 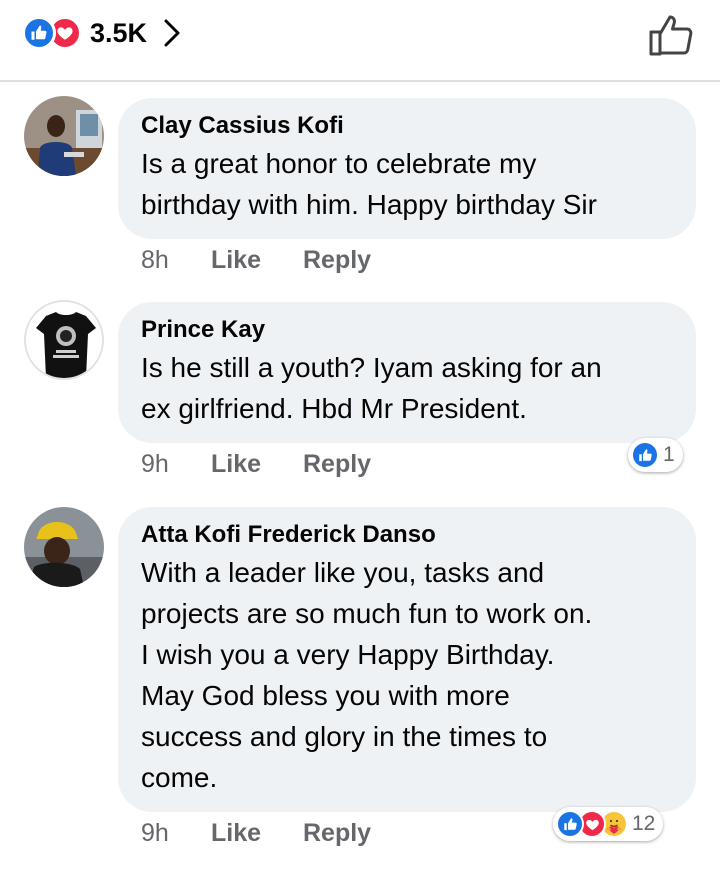 I want to click on reaction-count: 1, so click(x=669, y=454).